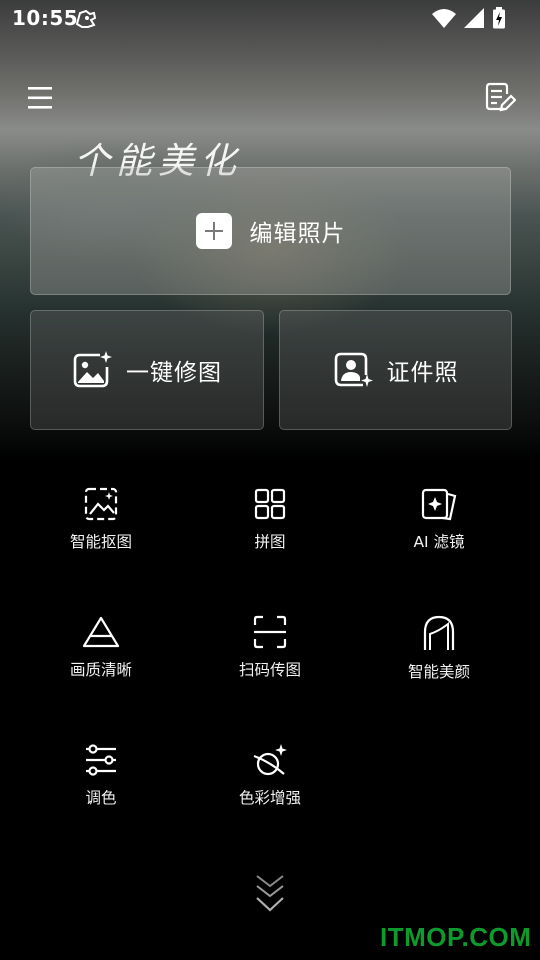 This screenshot has width=540, height=960. Describe the element at coordinates (270, 19) in the screenshot. I see `status-bar: 10:55` at that location.